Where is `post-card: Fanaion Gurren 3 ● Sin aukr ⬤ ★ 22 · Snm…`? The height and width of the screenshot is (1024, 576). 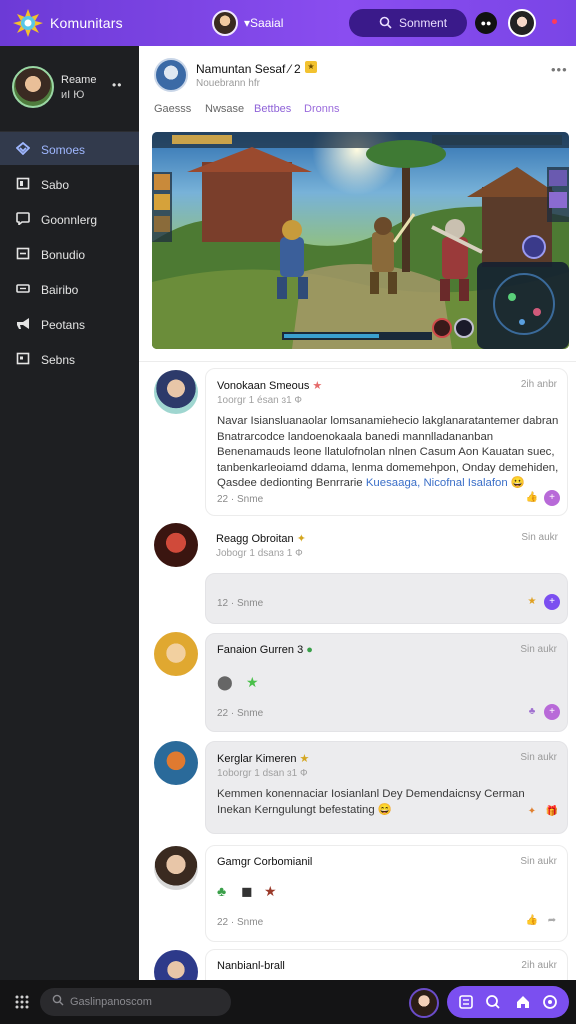
post-card: Fanaion Gurren 3 ● Sin aukr ⬤ ★ 22 · Snm… is located at coordinates (386, 682).